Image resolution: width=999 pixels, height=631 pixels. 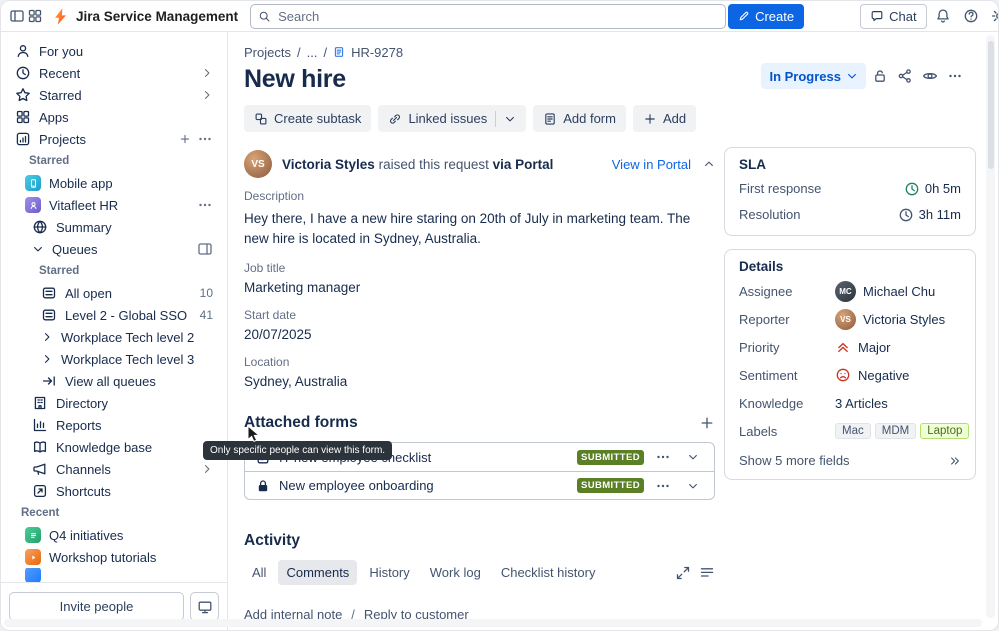 I want to click on vertical-scrollbar, so click(x=990, y=326).